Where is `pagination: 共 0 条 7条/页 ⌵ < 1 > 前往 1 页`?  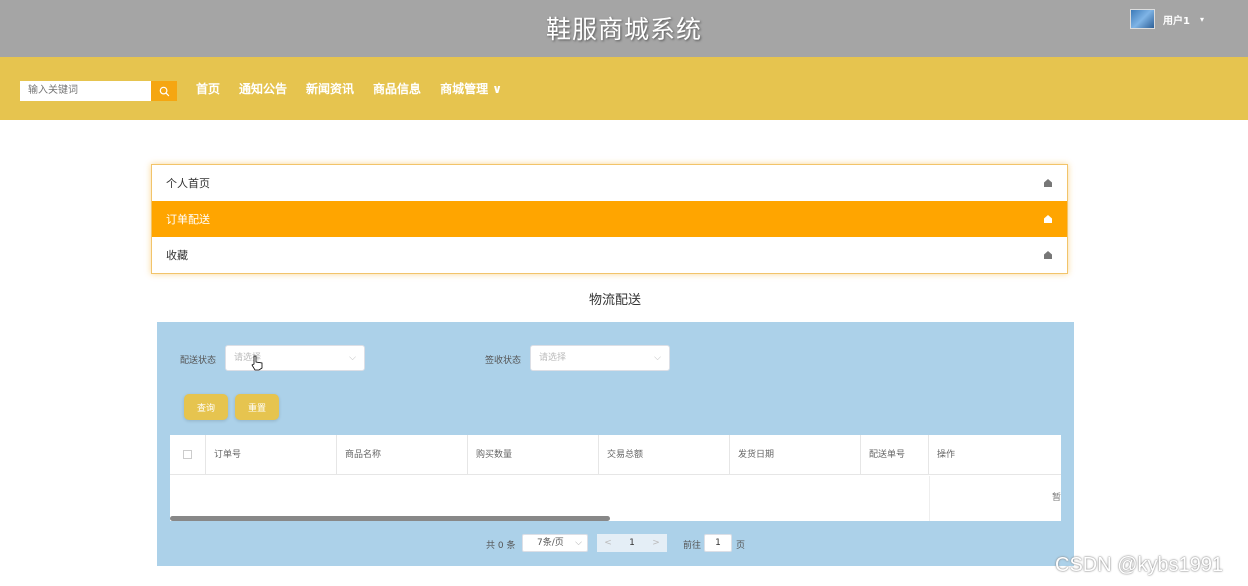
pagination: 共 0 条 7条/页 ⌵ < 1 > 前往 1 页 is located at coordinates (615, 543).